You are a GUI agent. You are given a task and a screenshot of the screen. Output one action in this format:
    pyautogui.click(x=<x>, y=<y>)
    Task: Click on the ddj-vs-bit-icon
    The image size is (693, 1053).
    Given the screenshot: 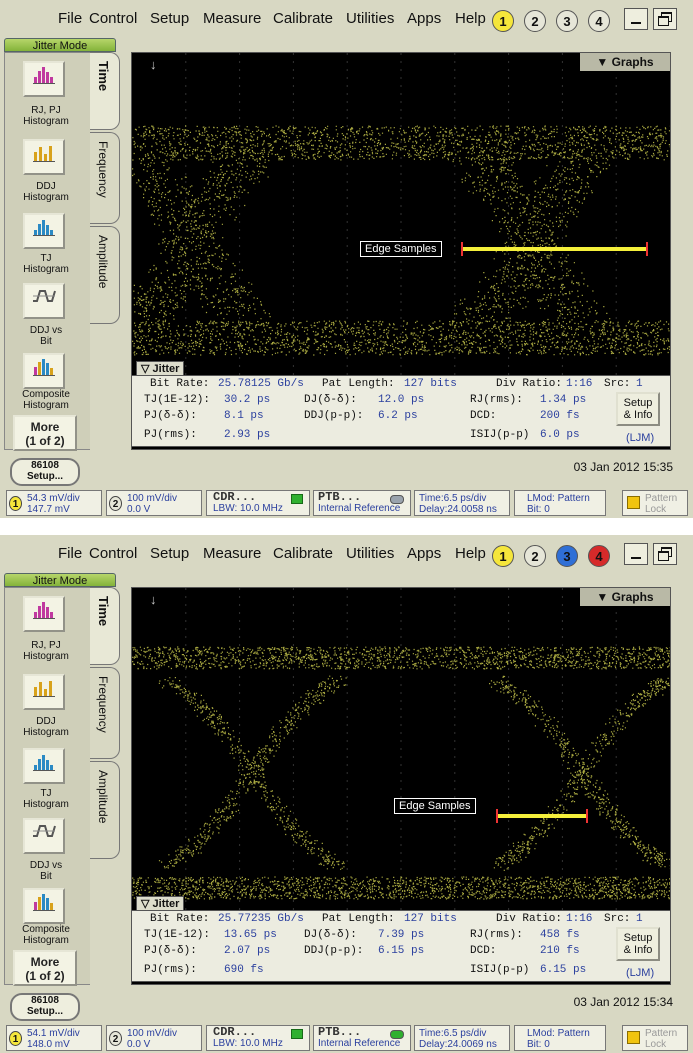 What is the action you would take?
    pyautogui.click(x=44, y=298)
    